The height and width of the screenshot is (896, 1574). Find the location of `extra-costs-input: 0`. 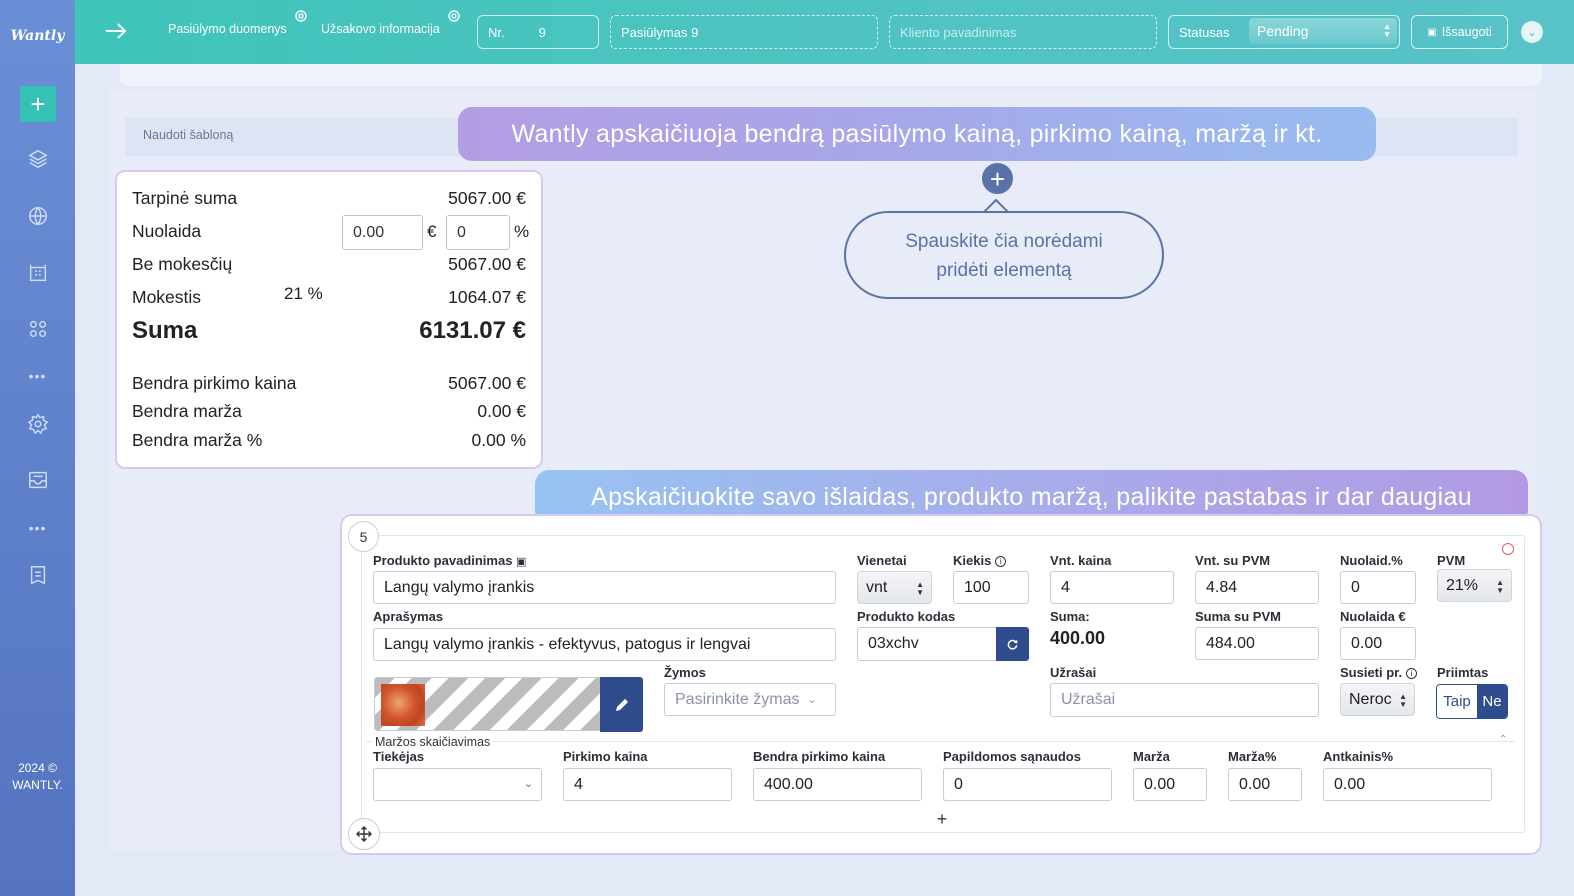

extra-costs-input: 0 is located at coordinates (1027, 784).